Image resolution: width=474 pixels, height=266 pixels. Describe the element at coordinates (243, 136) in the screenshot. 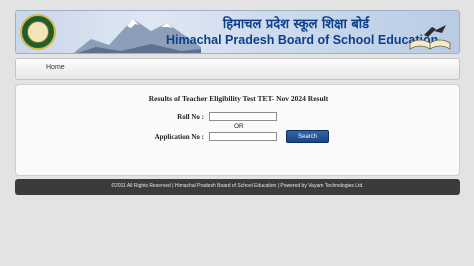

I see `application-no-input` at that location.